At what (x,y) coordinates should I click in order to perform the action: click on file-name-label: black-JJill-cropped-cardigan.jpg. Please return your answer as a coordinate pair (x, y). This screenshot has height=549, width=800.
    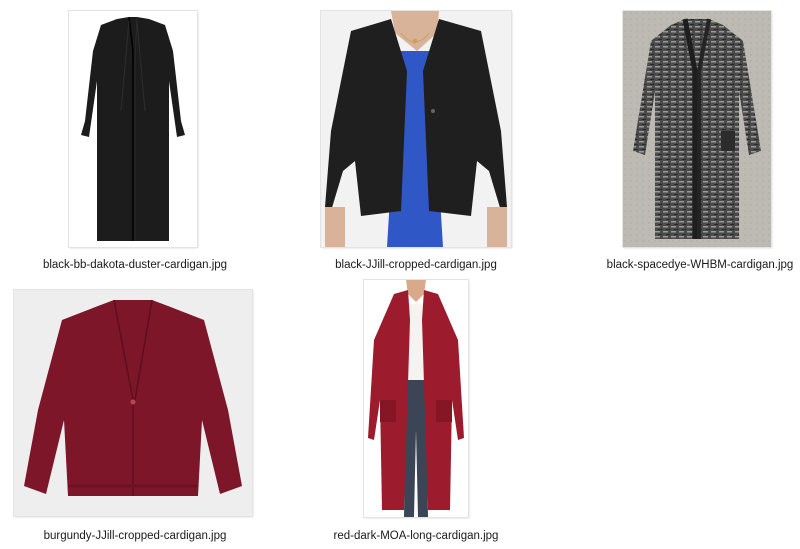
    Looking at the image, I should click on (416, 265).